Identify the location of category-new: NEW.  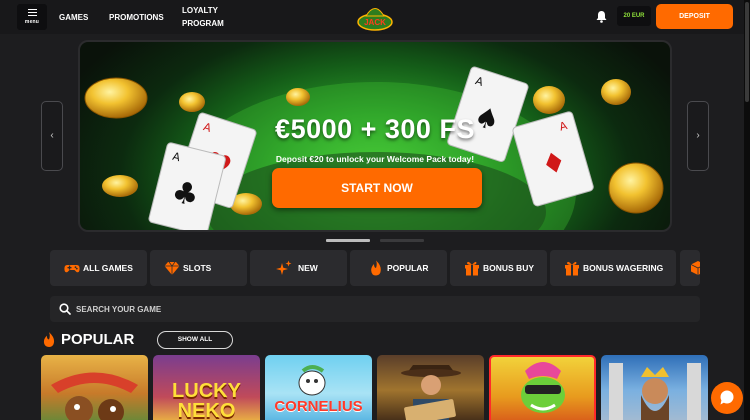
(298, 268).